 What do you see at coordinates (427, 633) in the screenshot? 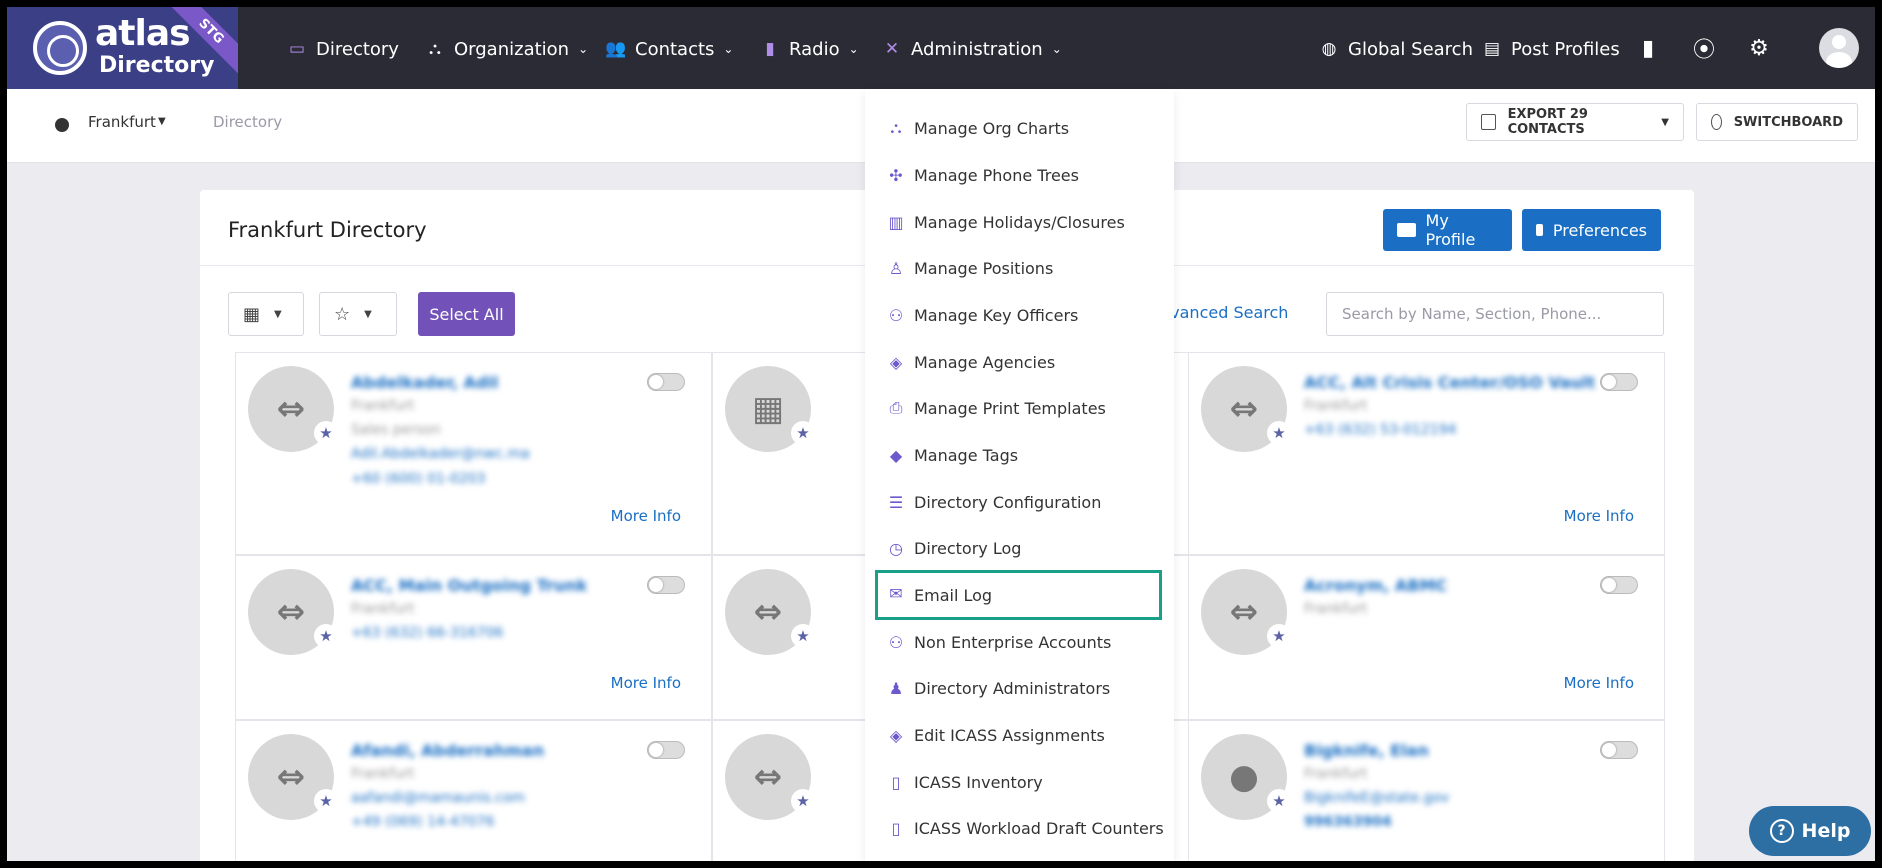
I see `contact-phone: +63 (632) 66-316706` at bounding box center [427, 633].